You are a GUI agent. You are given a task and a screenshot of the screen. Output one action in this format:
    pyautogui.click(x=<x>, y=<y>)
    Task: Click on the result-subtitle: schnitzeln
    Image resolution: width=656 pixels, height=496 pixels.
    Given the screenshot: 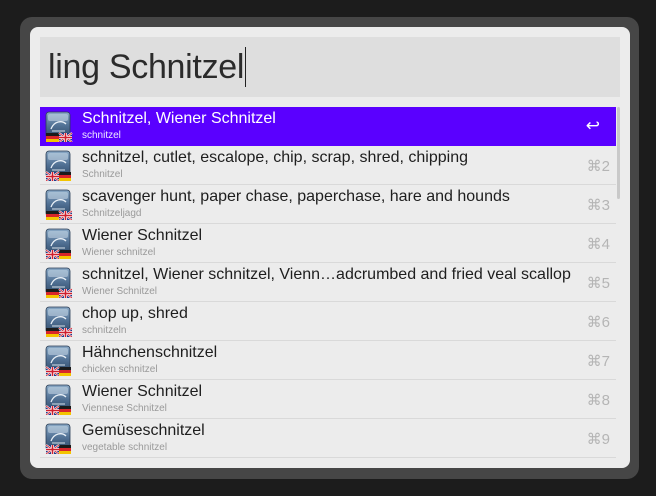 What is the action you would take?
    pyautogui.click(x=104, y=330)
    